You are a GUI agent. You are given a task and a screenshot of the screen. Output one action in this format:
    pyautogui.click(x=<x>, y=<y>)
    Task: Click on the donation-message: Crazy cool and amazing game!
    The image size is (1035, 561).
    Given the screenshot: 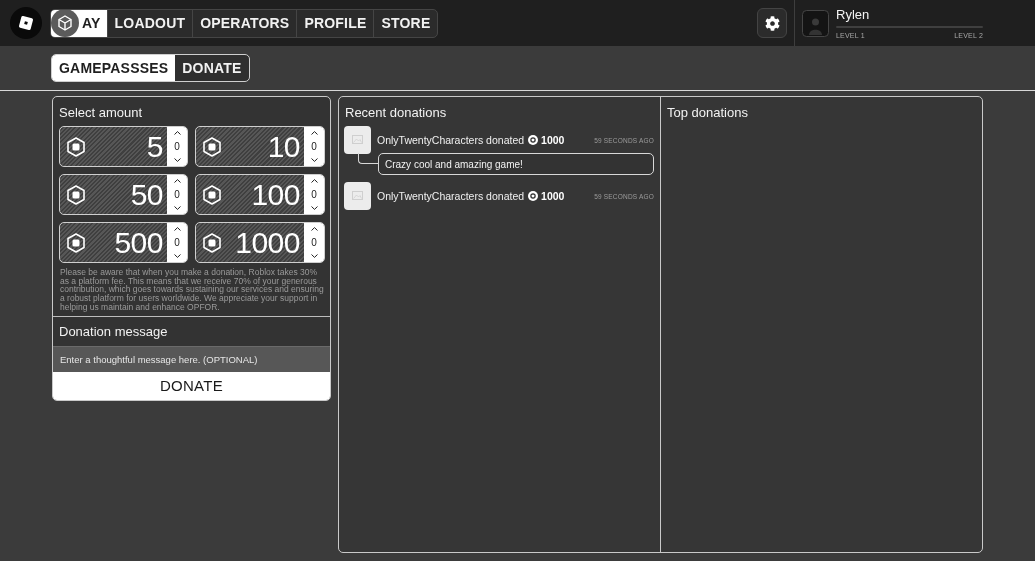 What is the action you would take?
    pyautogui.click(x=516, y=164)
    